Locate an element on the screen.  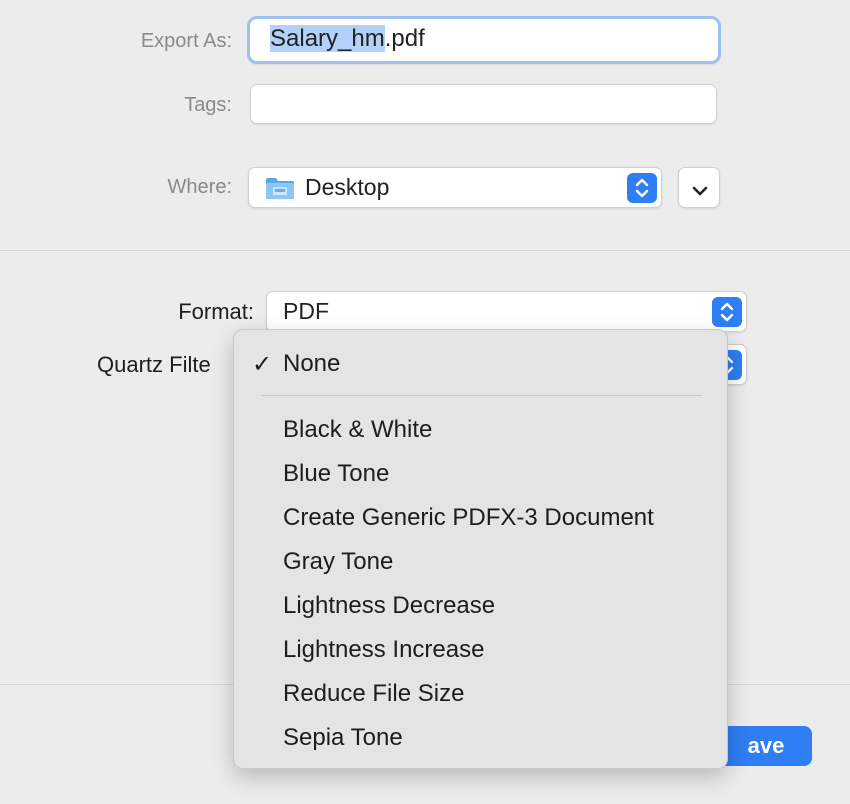
folder-icon is located at coordinates (280, 191).